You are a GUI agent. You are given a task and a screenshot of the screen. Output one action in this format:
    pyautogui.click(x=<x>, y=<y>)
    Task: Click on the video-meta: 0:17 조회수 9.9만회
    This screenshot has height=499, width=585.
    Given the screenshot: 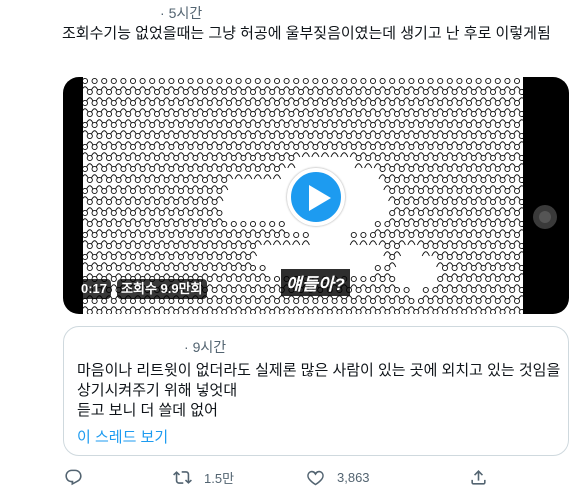 What is the action you would take?
    pyautogui.click(x=142, y=289)
    